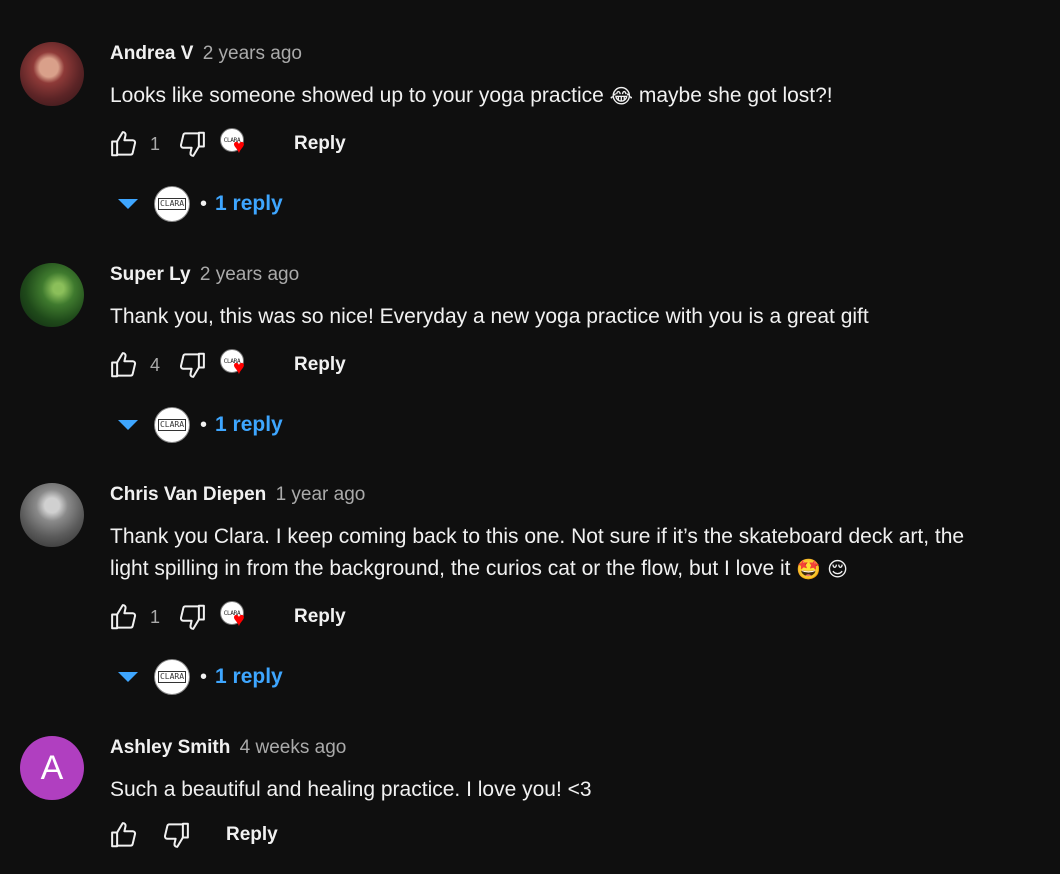  Describe the element at coordinates (321, 494) in the screenshot. I see `comment-time: 1 year ago` at that location.